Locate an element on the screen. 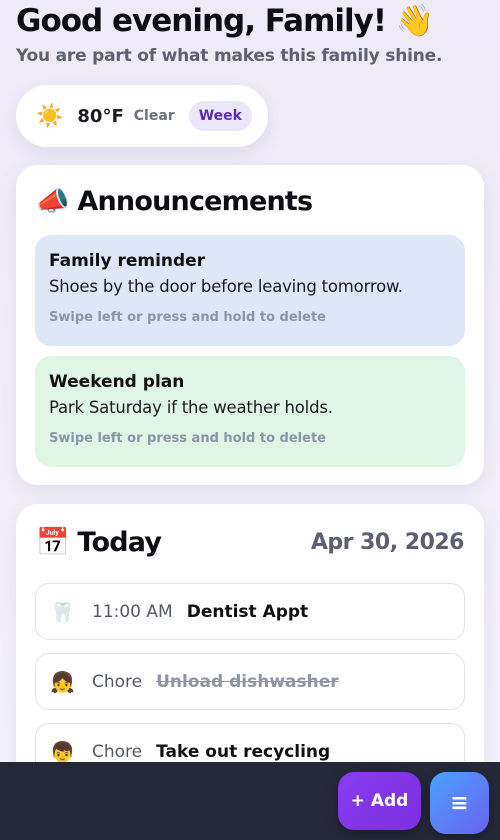 The height and width of the screenshot is (840, 500). weather-widget: ☀️ 80°F Clear Week is located at coordinates (142, 116).